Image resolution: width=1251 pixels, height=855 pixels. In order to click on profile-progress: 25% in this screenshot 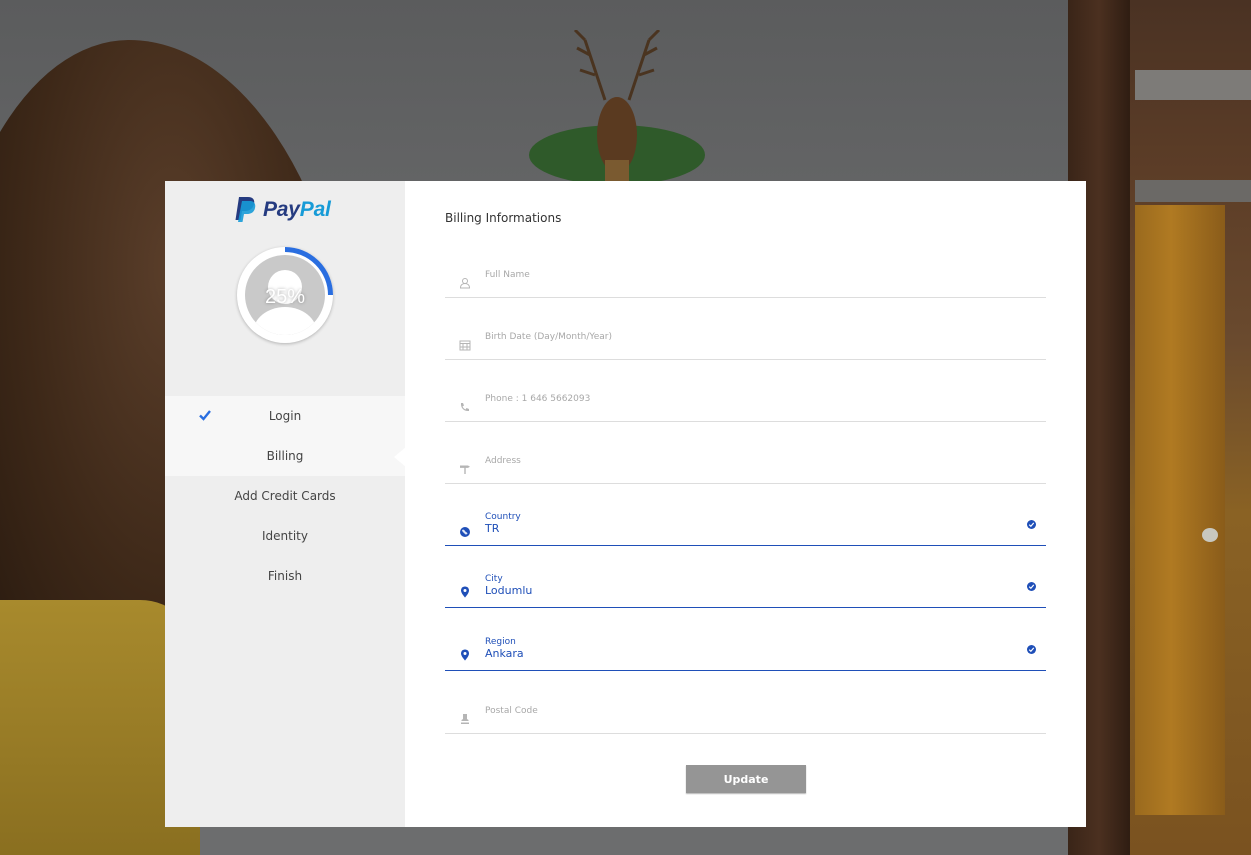, I will do `click(285, 295)`.